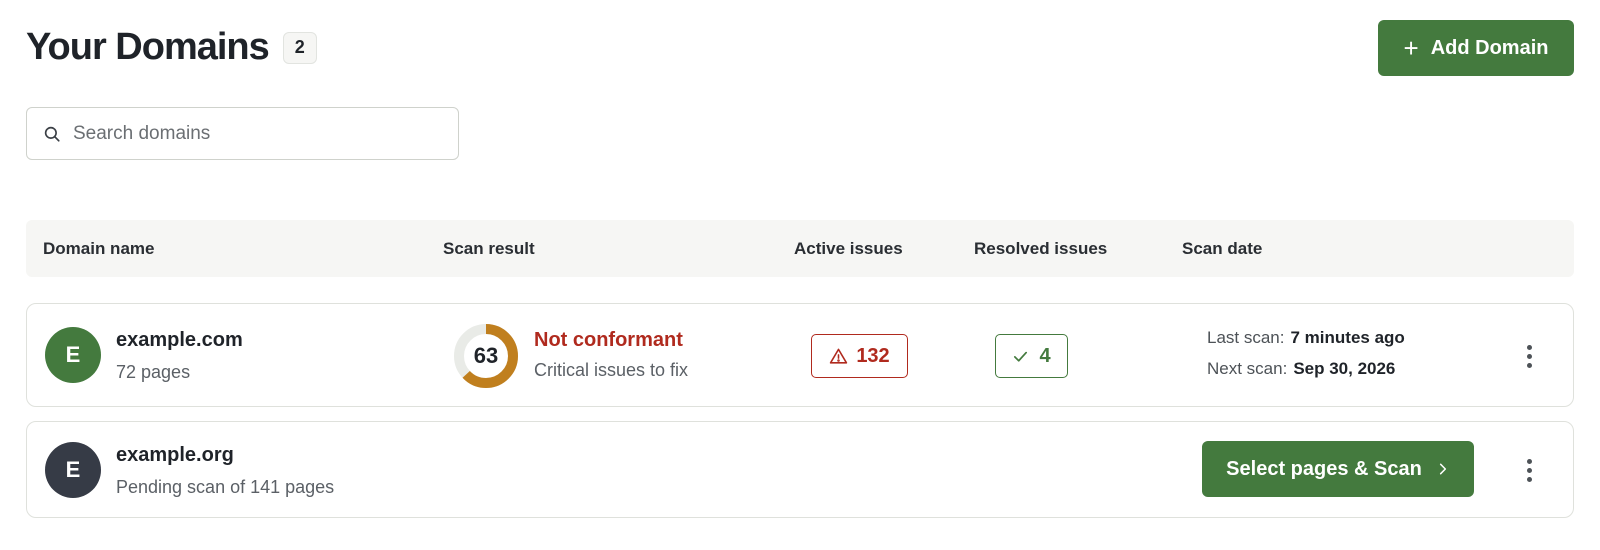 The width and height of the screenshot is (1600, 550). Describe the element at coordinates (99, 248) in the screenshot. I see `column-header-domain-name: Domain name` at that location.